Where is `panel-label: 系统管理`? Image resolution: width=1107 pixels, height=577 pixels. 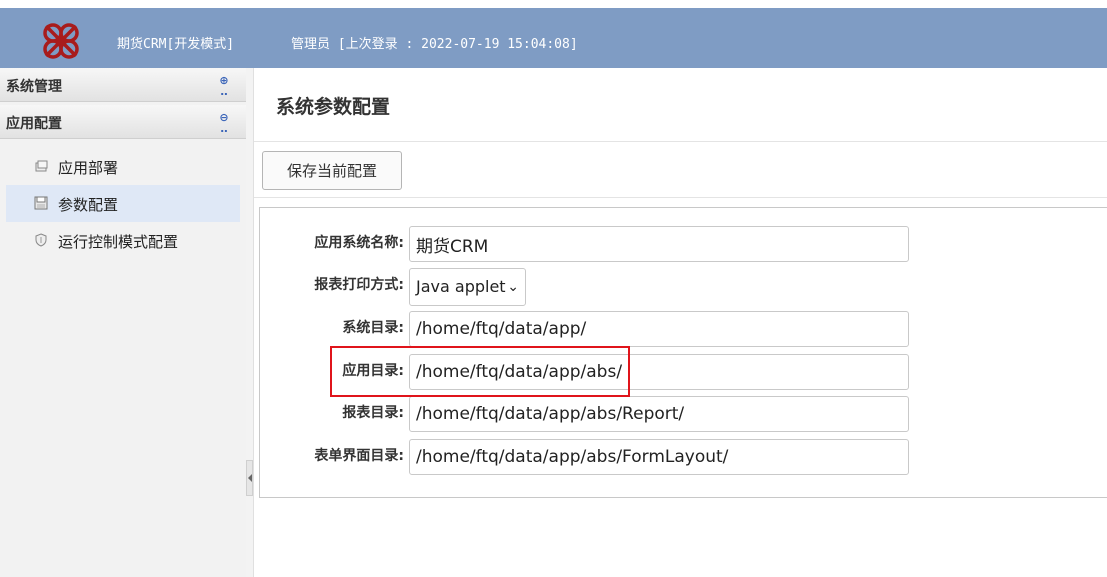 panel-label: 系统管理 is located at coordinates (34, 87).